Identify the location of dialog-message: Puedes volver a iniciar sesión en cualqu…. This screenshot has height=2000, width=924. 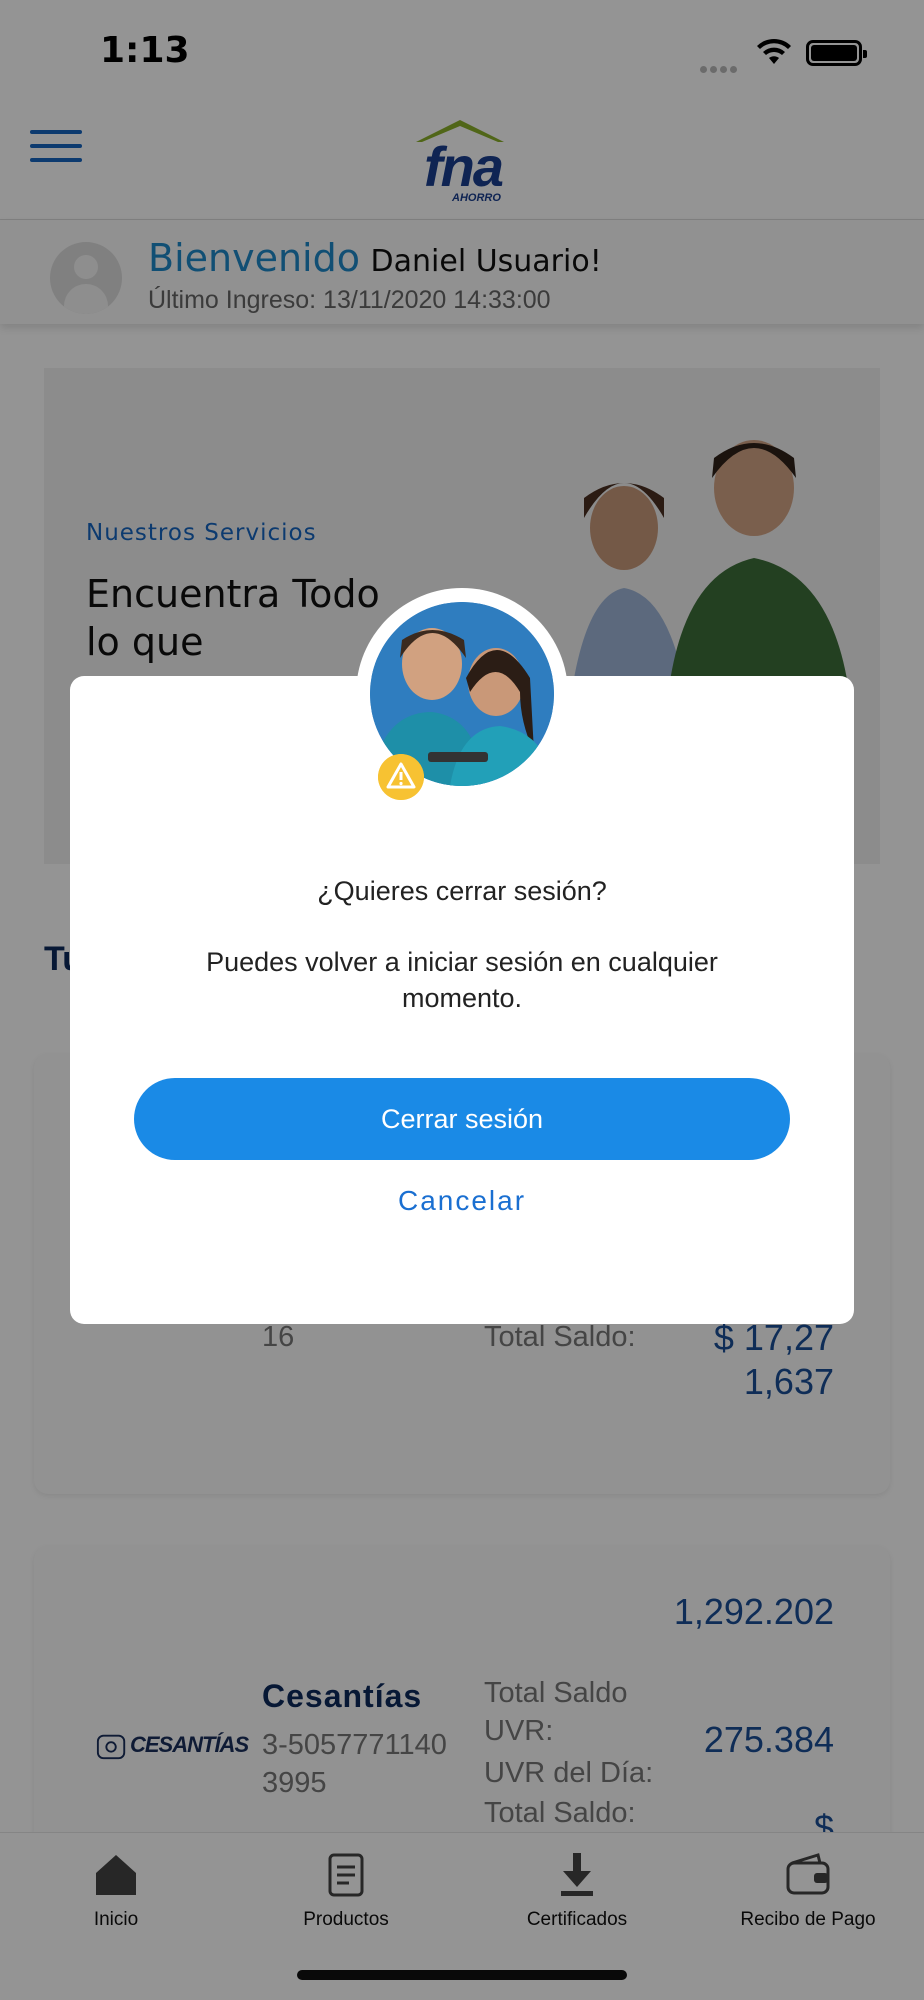
(462, 980).